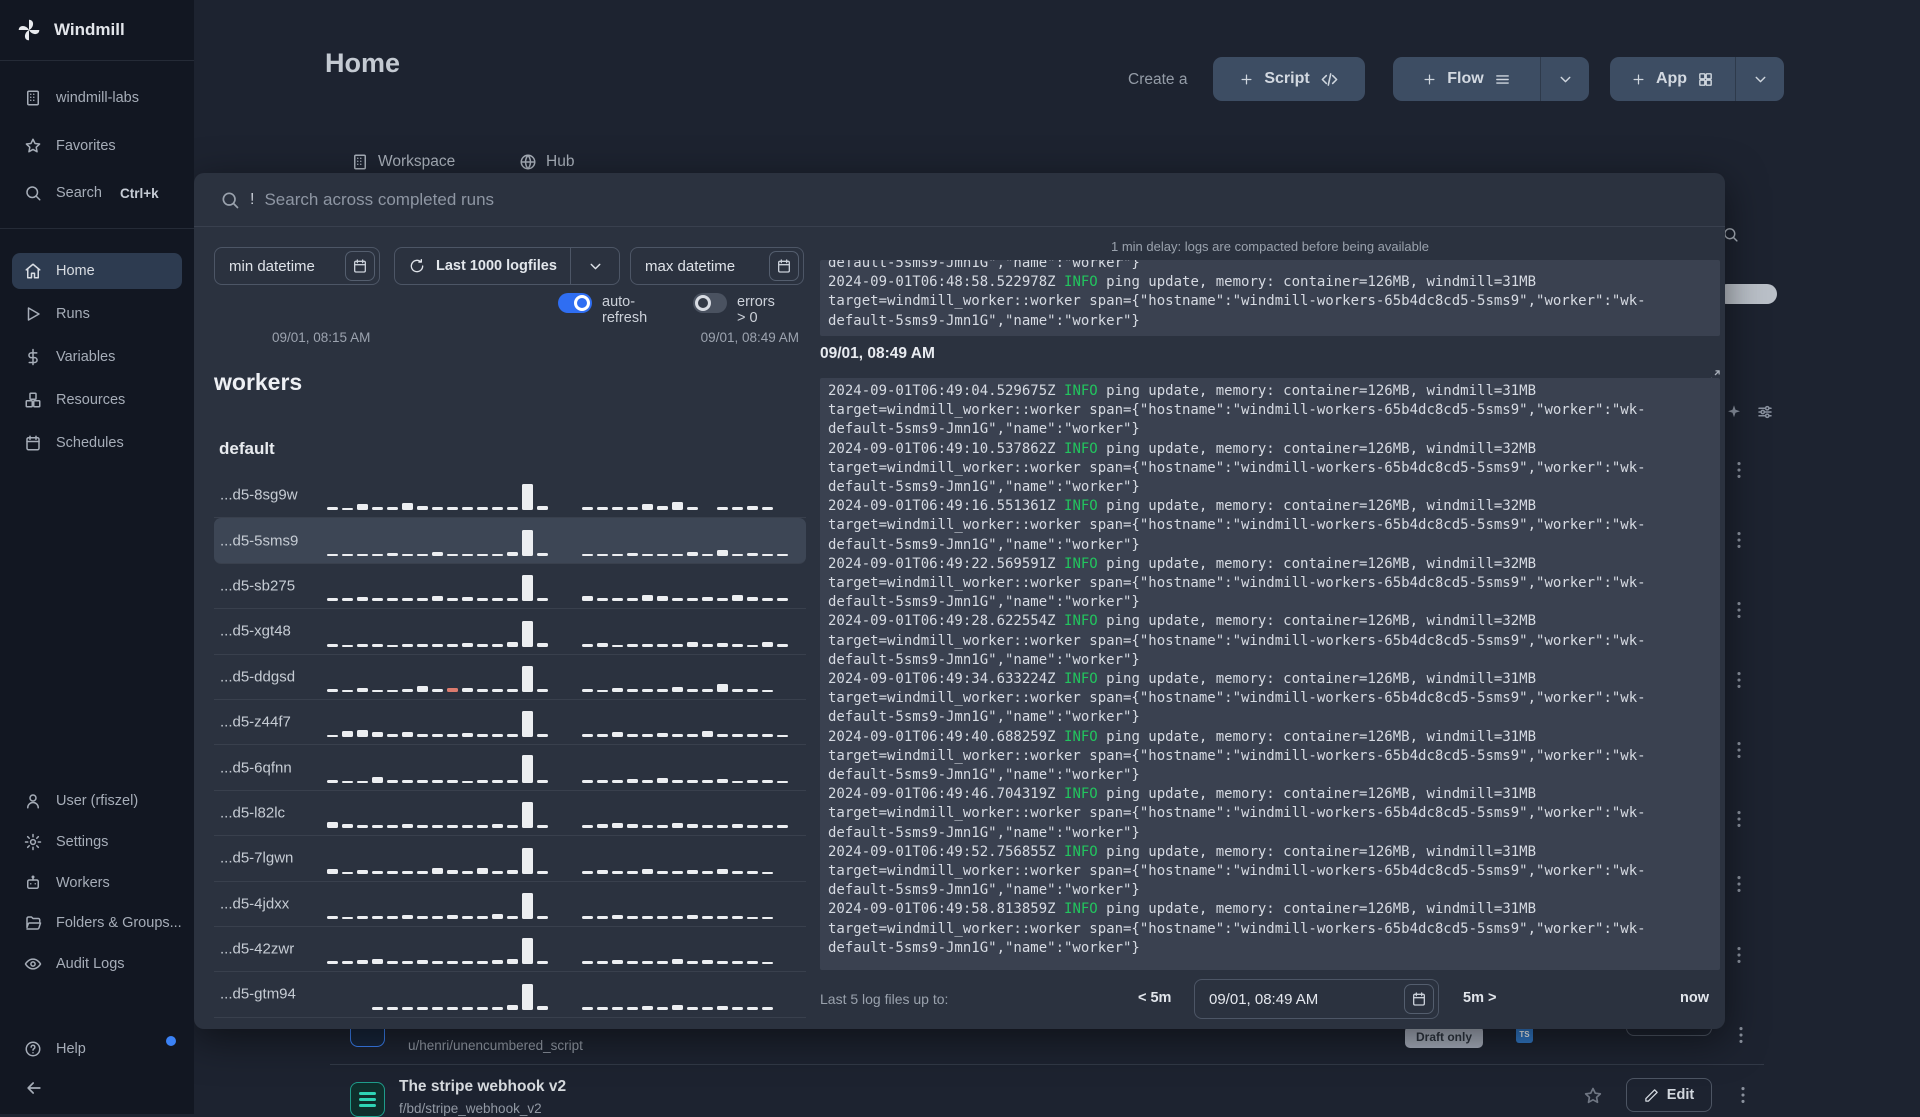 This screenshot has height=1117, width=1920. What do you see at coordinates (259, 541) in the screenshot?
I see `worker-name: ...d5-5sms9` at bounding box center [259, 541].